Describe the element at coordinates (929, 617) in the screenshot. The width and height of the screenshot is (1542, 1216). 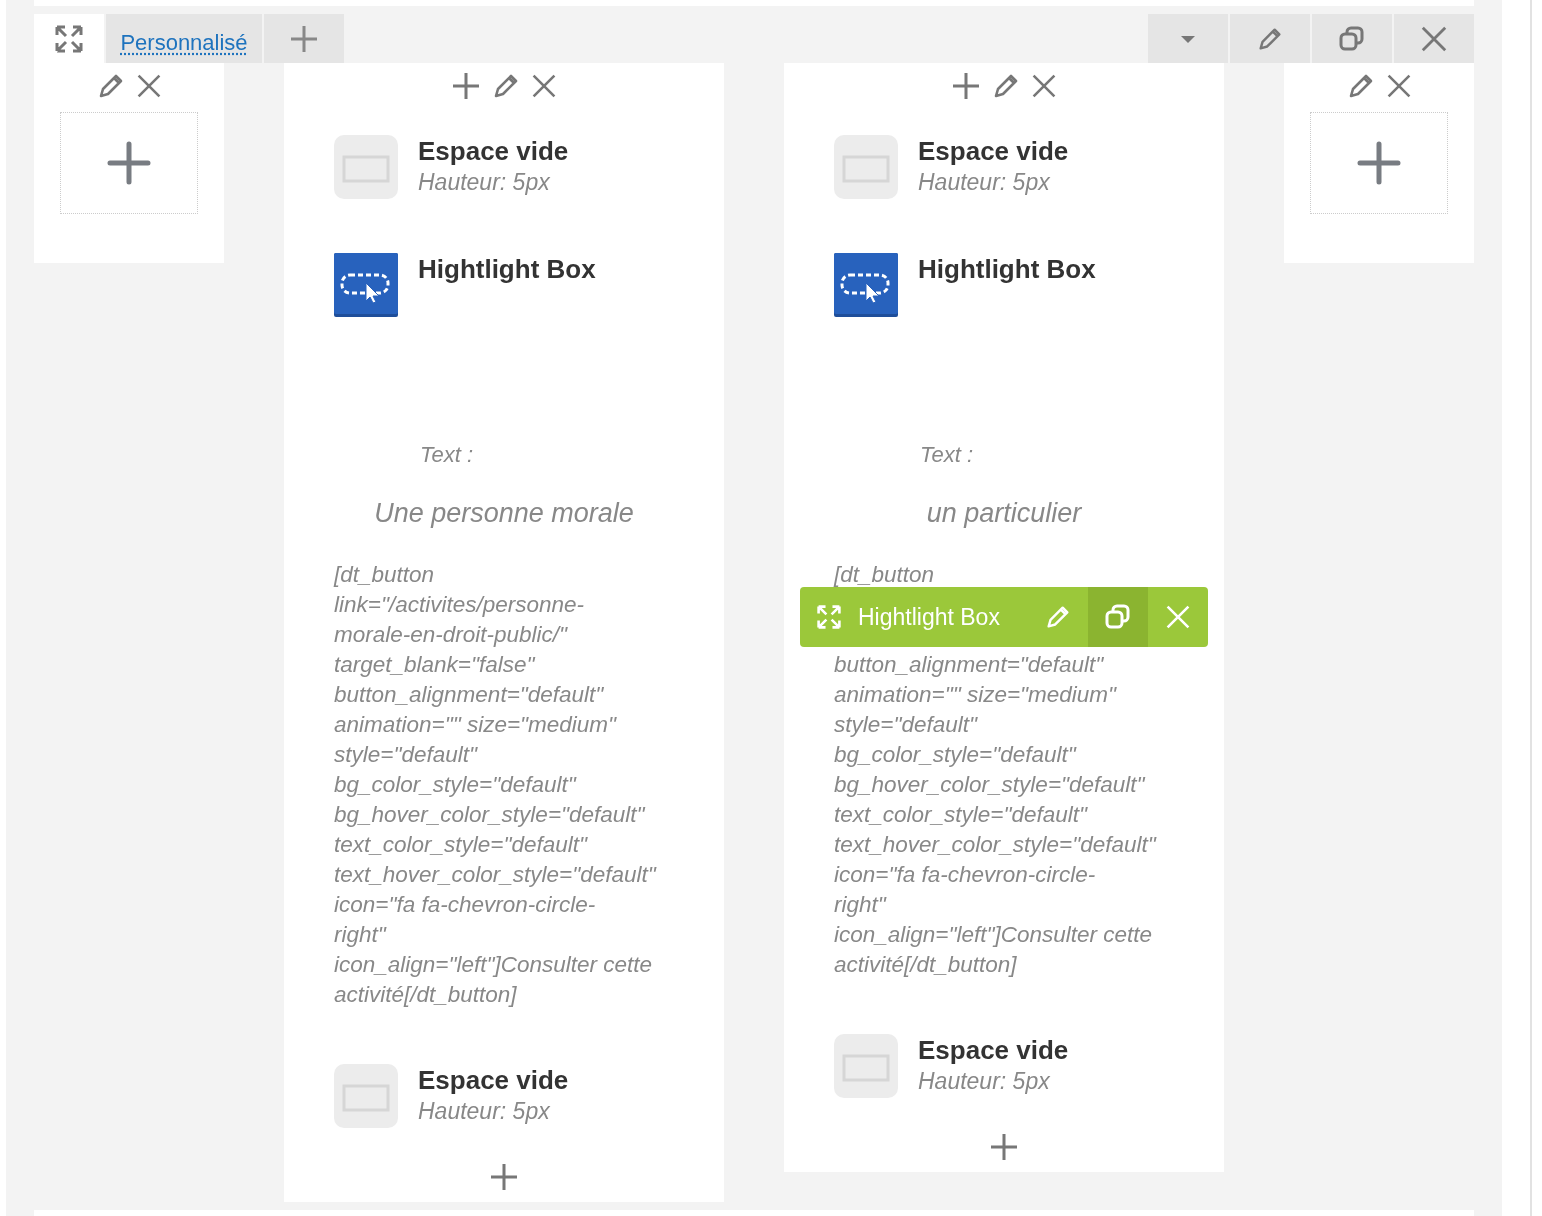
I see `toolbar-title: Hightlight Box` at that location.